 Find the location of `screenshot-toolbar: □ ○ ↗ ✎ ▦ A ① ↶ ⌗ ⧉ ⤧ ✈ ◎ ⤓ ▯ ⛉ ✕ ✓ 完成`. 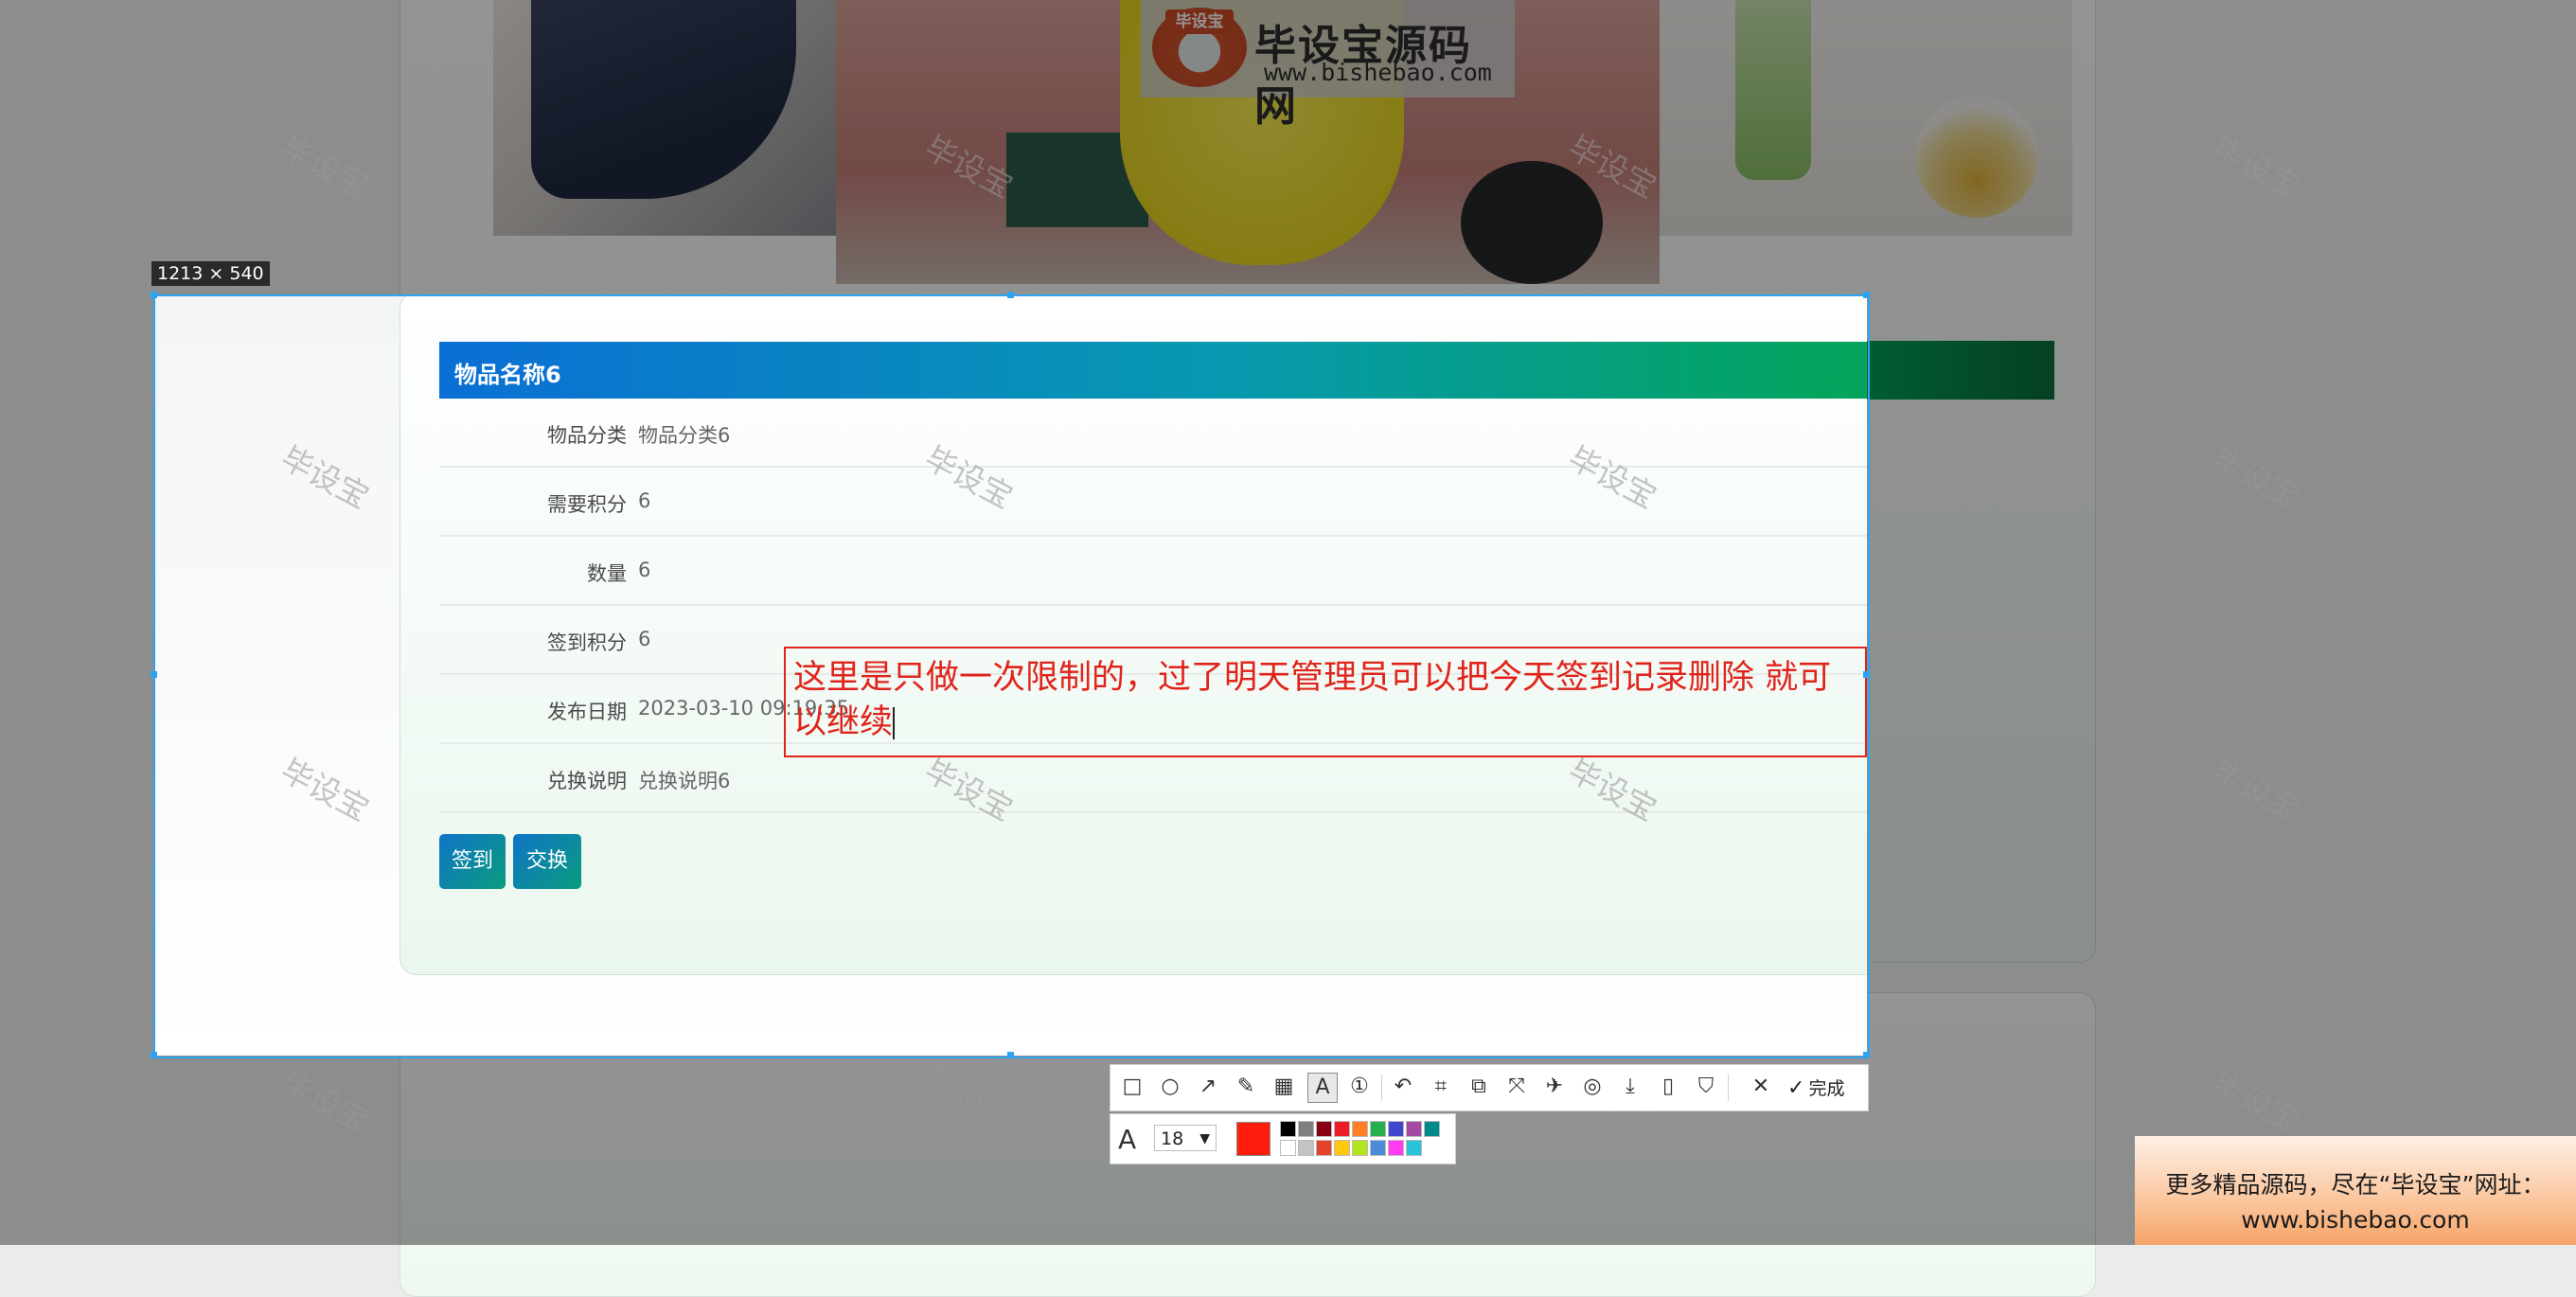

screenshot-toolbar: □ ○ ↗ ✎ ▦ A ① ↶ ⌗ ⧉ ⤧ ✈ ◎ ⤓ ▯ ⛉ ✕ ✓ 完成 is located at coordinates (1490, 1087).